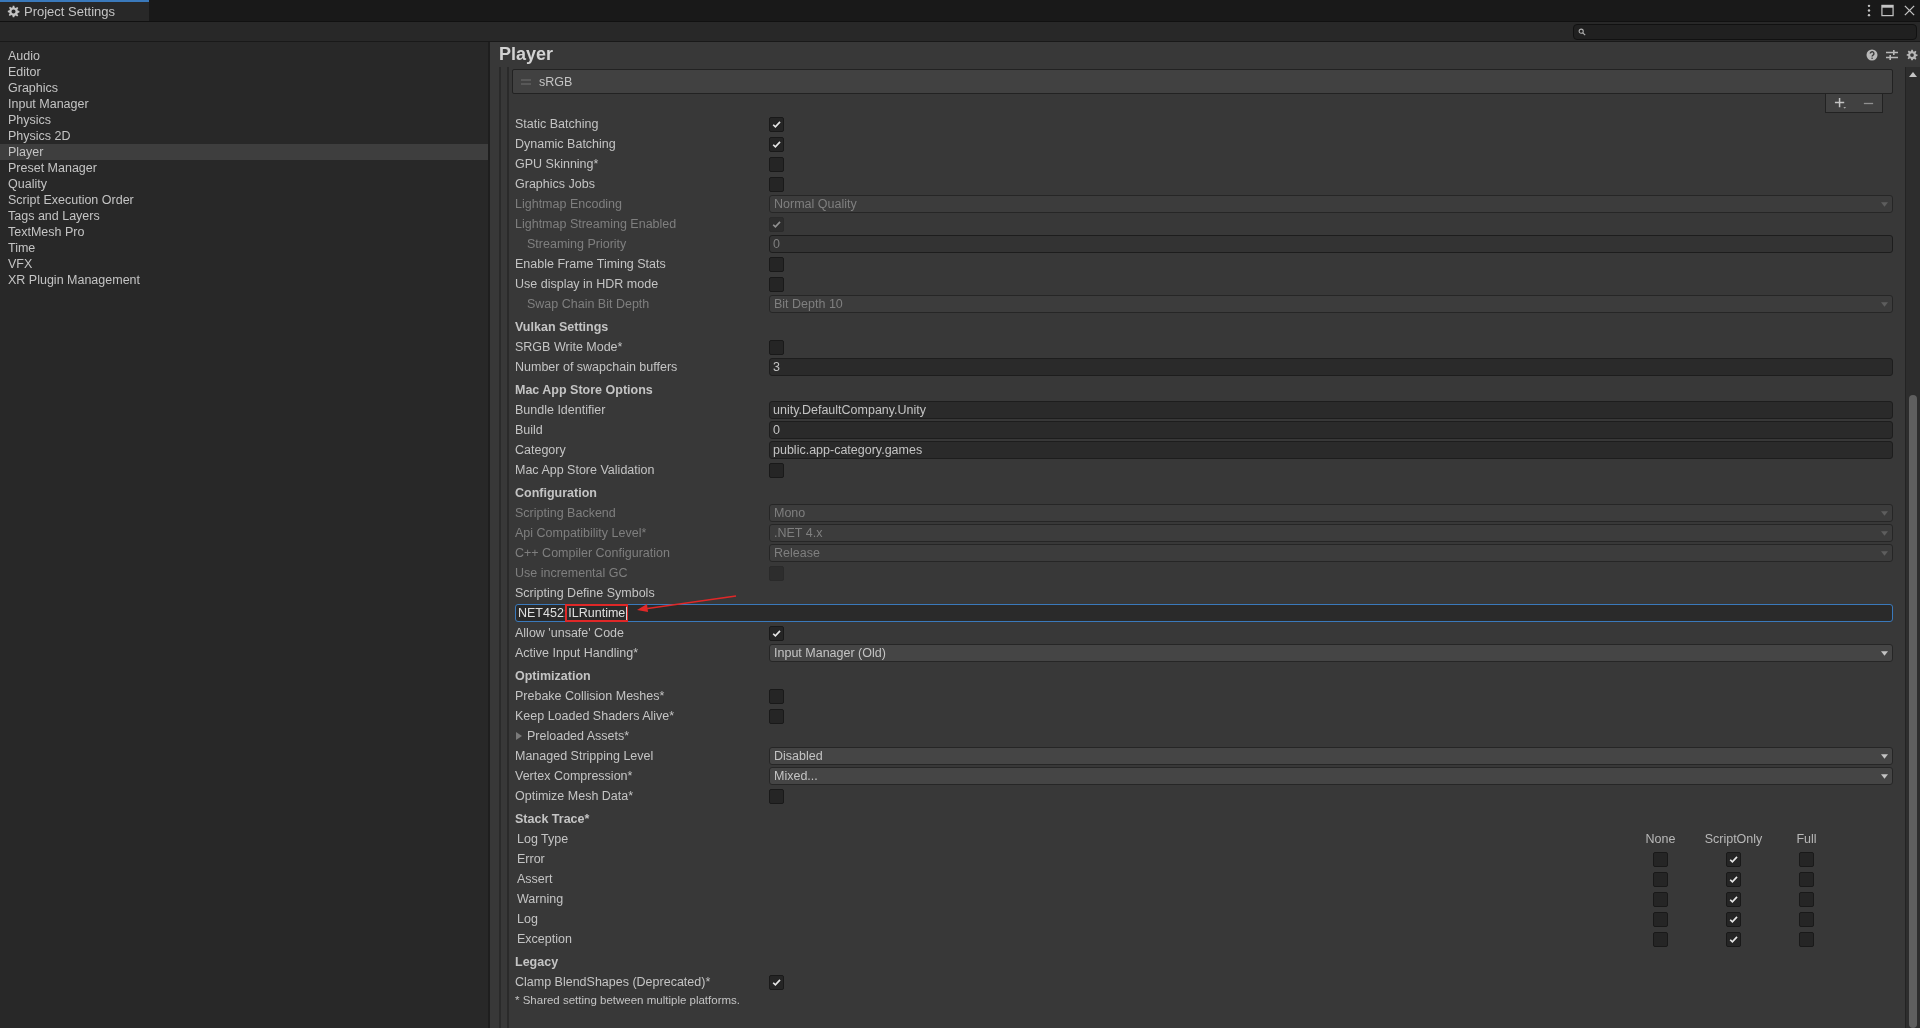 Image resolution: width=1920 pixels, height=1028 pixels. I want to click on maximize-icon, so click(1887, 10).